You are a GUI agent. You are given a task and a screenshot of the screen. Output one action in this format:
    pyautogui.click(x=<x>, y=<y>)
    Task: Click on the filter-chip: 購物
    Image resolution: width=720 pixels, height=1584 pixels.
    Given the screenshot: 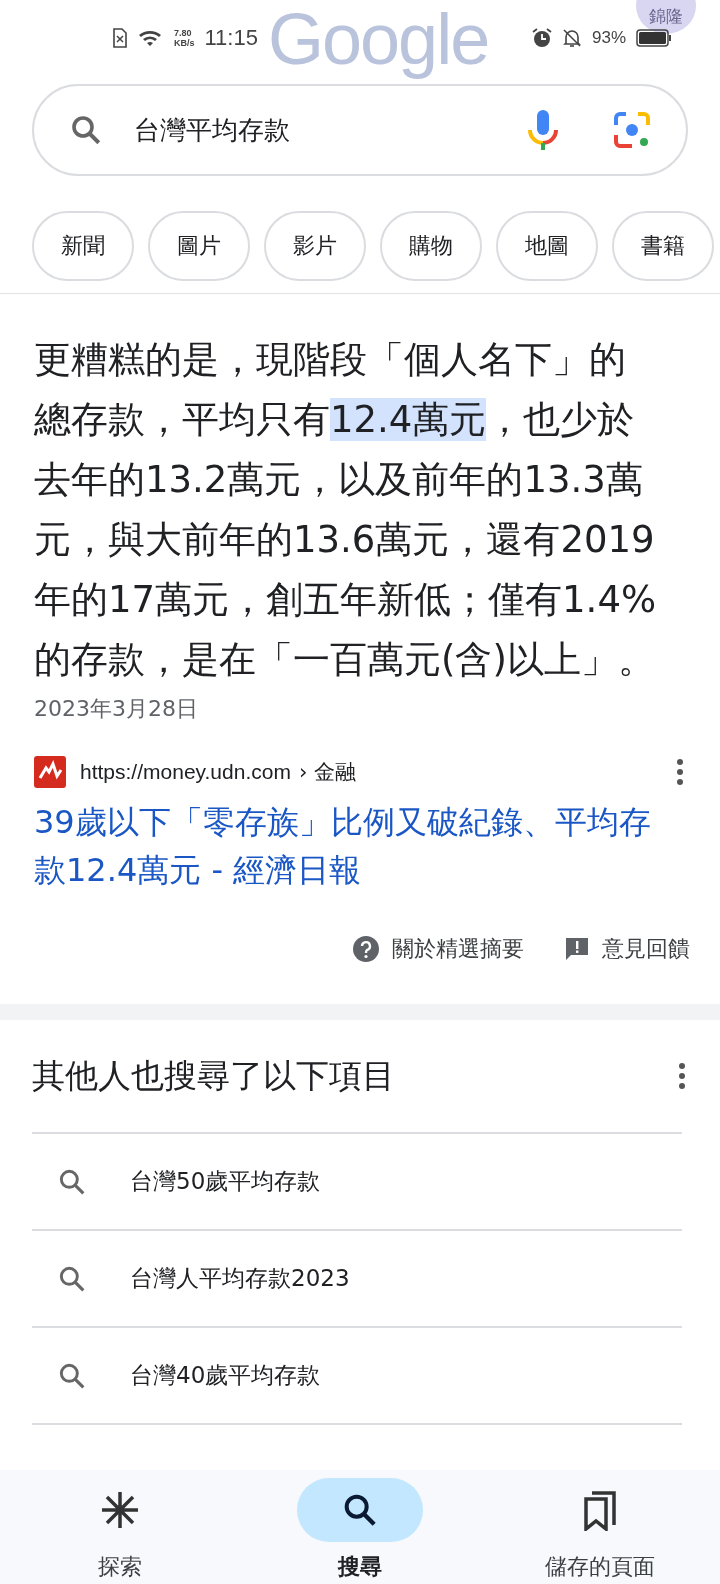 What is the action you would take?
    pyautogui.click(x=431, y=246)
    